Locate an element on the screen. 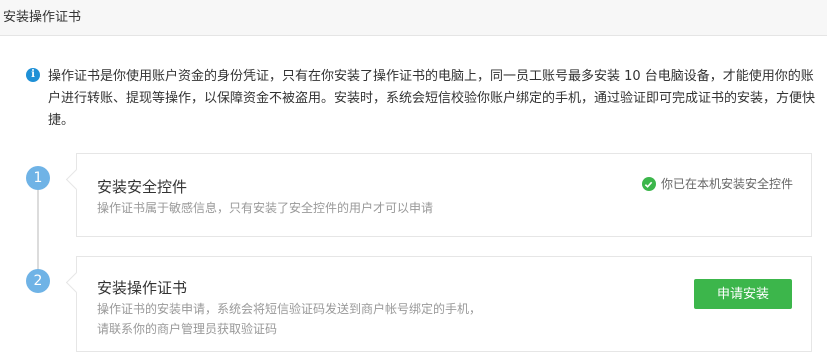  page-header: 安装操作证书 is located at coordinates (413, 18).